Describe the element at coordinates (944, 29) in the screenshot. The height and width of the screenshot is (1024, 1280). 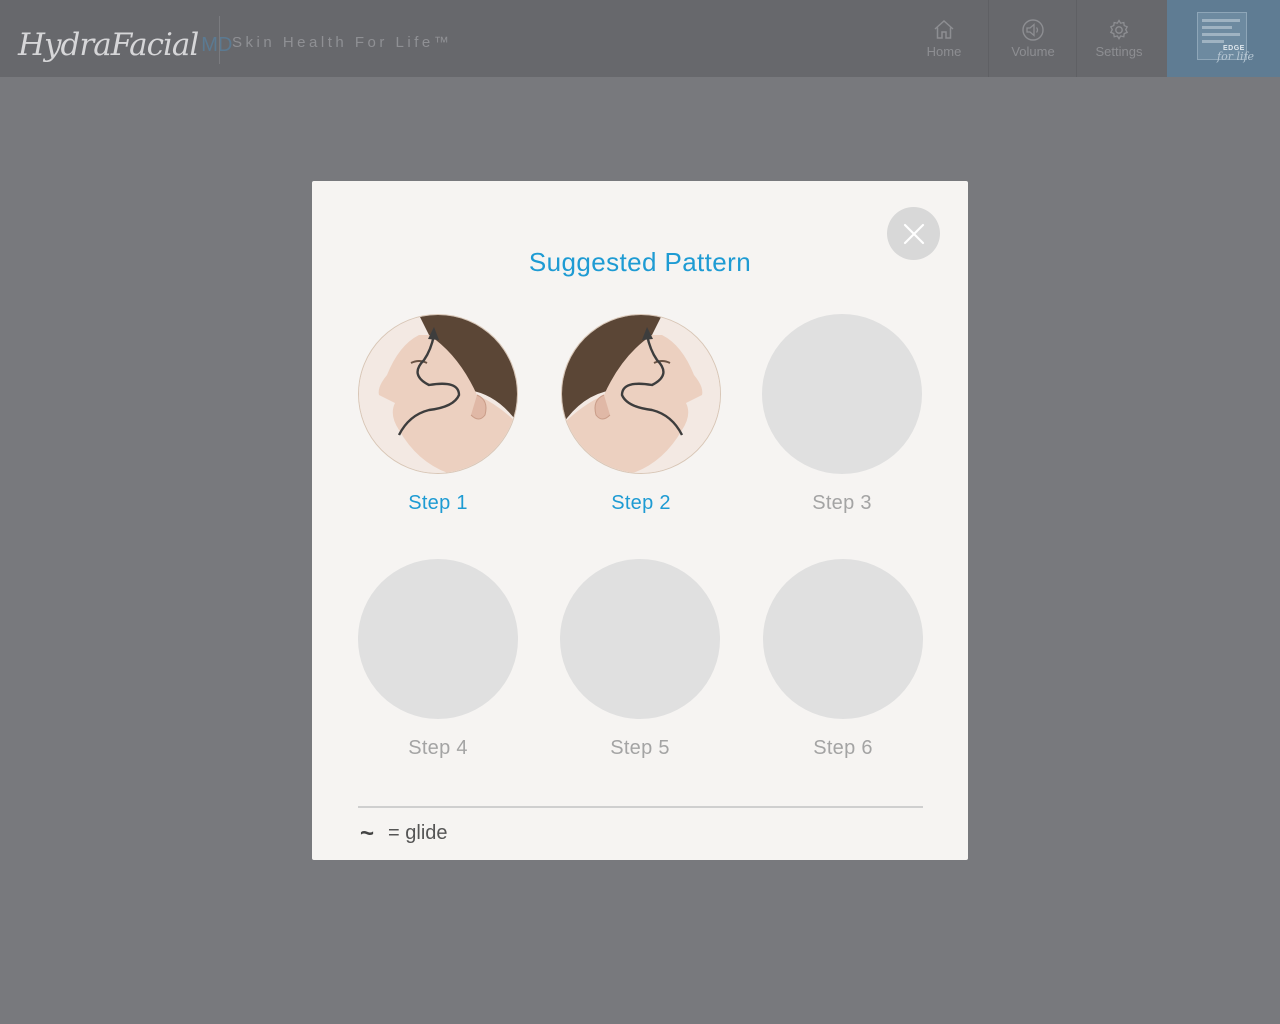
I see `home-icon` at that location.